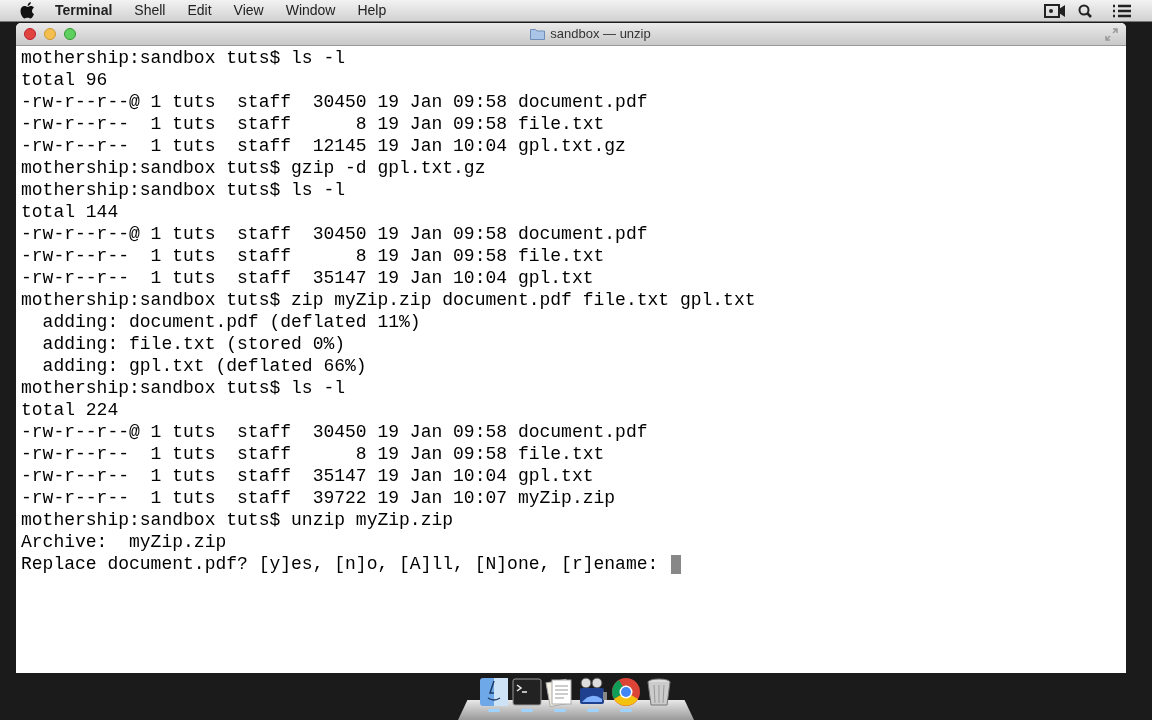  Describe the element at coordinates (1122, 10) in the screenshot. I see `list-icon` at that location.